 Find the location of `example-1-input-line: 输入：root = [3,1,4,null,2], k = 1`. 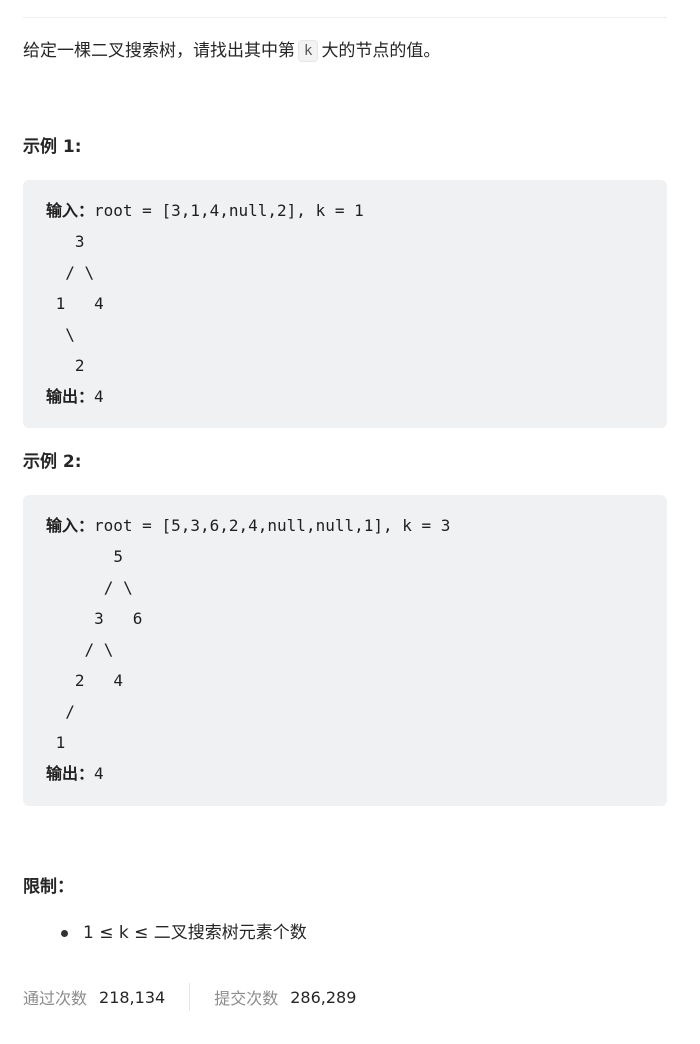

example-1-input-line: 输入：root = [3,1,4,null,2], k = 1 is located at coordinates (356, 210).